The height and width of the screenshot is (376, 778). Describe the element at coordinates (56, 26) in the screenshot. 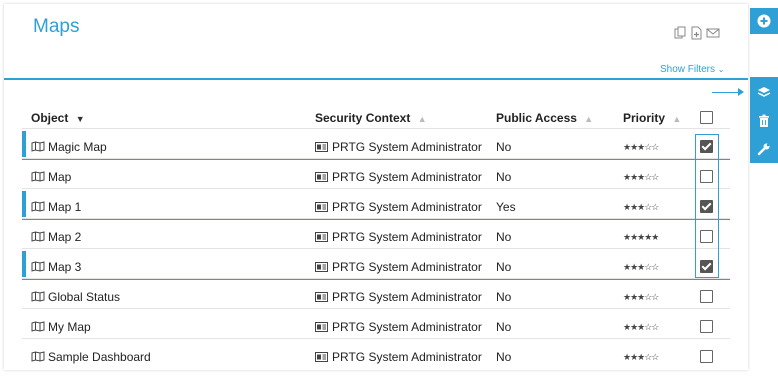

I see `page-title: Maps` at that location.